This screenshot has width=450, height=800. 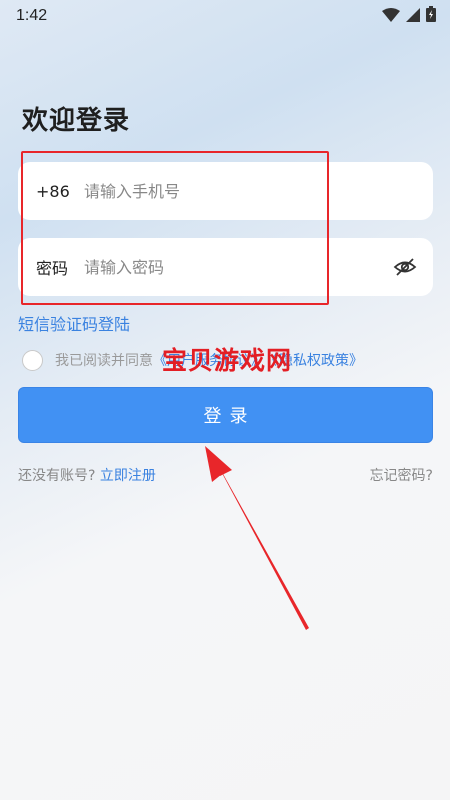 What do you see at coordinates (209, 360) in the screenshot?
I see `user-agreement-link: 《用户服务协议》` at bounding box center [209, 360].